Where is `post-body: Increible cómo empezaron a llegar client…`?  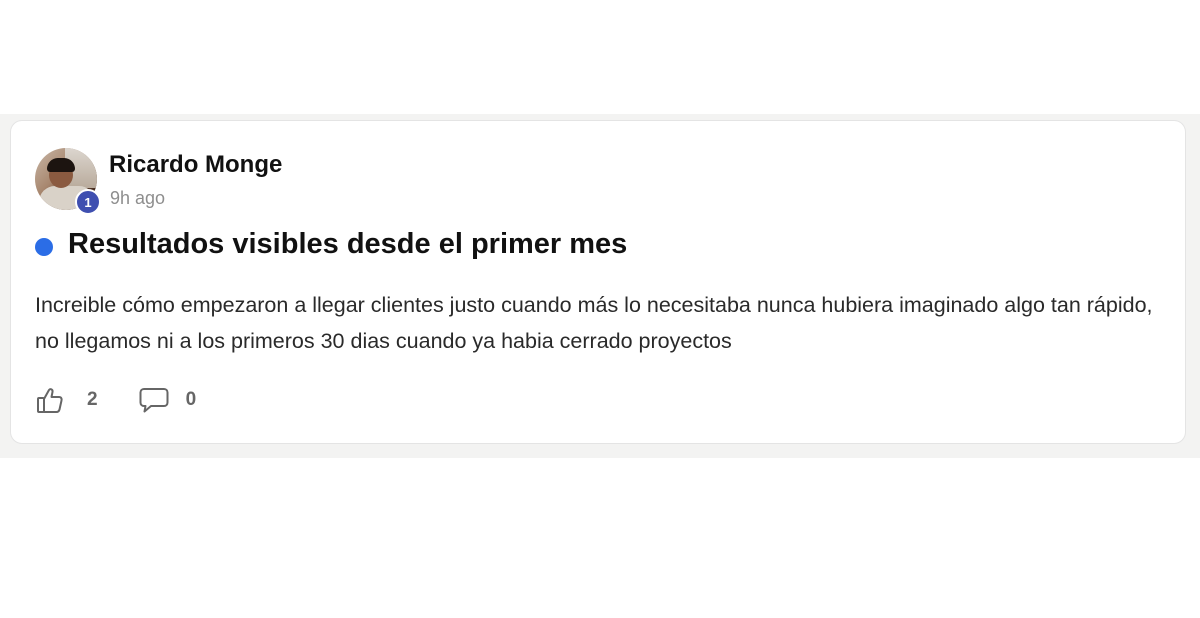 post-body: Increible cómo empezaron a llegar client… is located at coordinates (594, 323).